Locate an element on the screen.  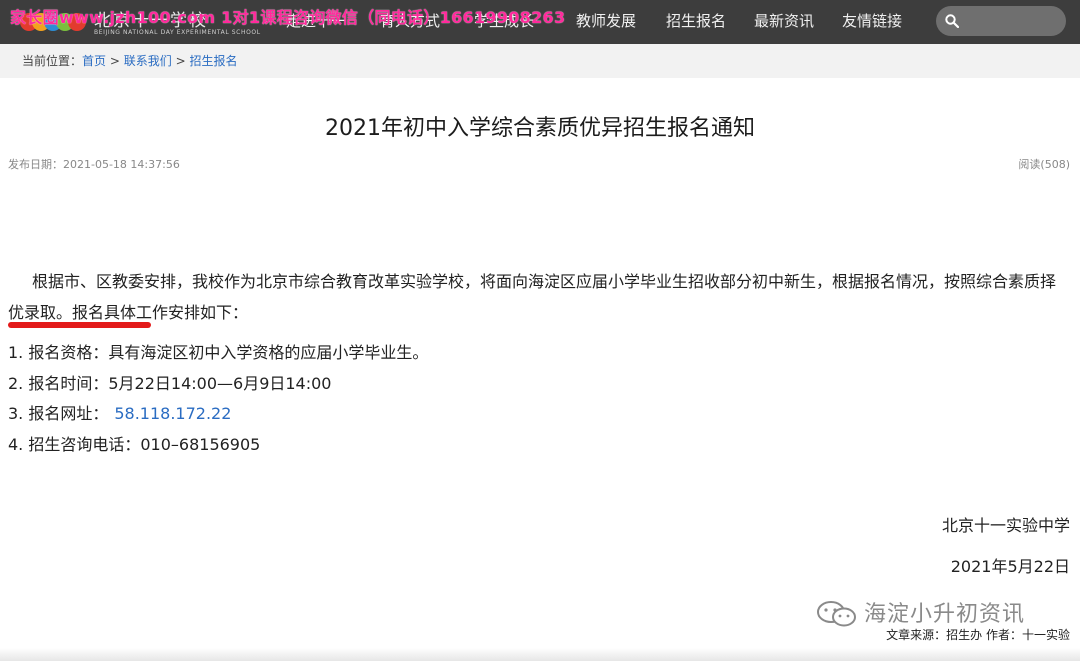
list-item-label: 4. 招生咨询电话： is located at coordinates (74, 444).